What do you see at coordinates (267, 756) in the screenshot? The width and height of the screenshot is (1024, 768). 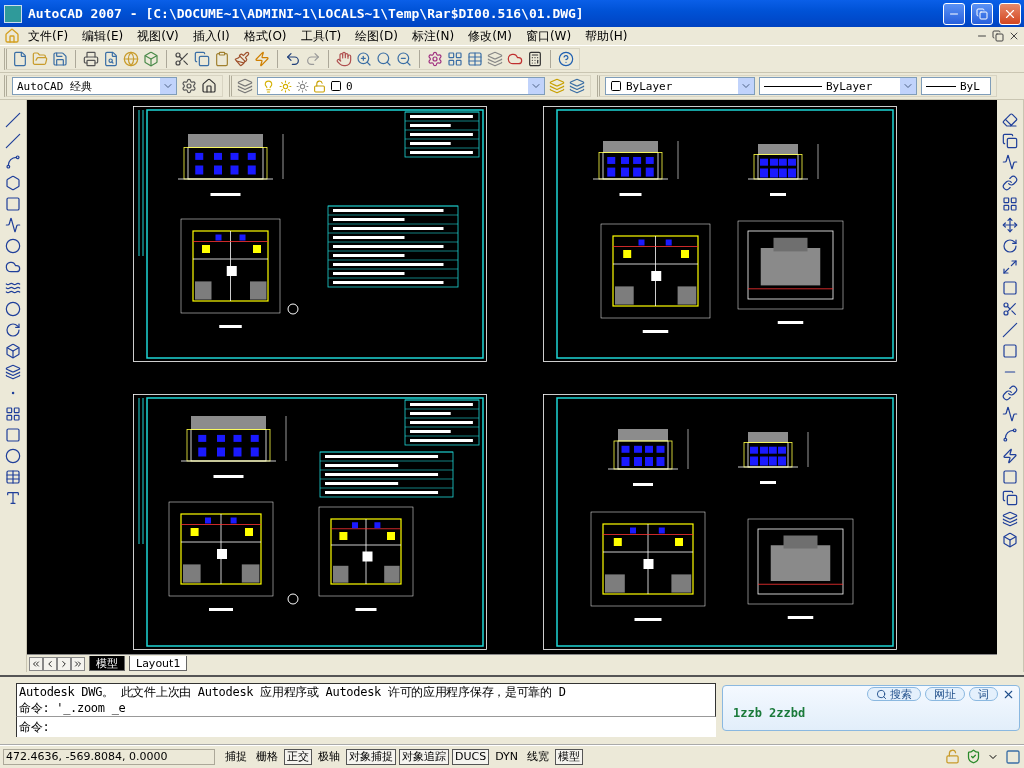 I see `status-toggle: 栅格` at bounding box center [267, 756].